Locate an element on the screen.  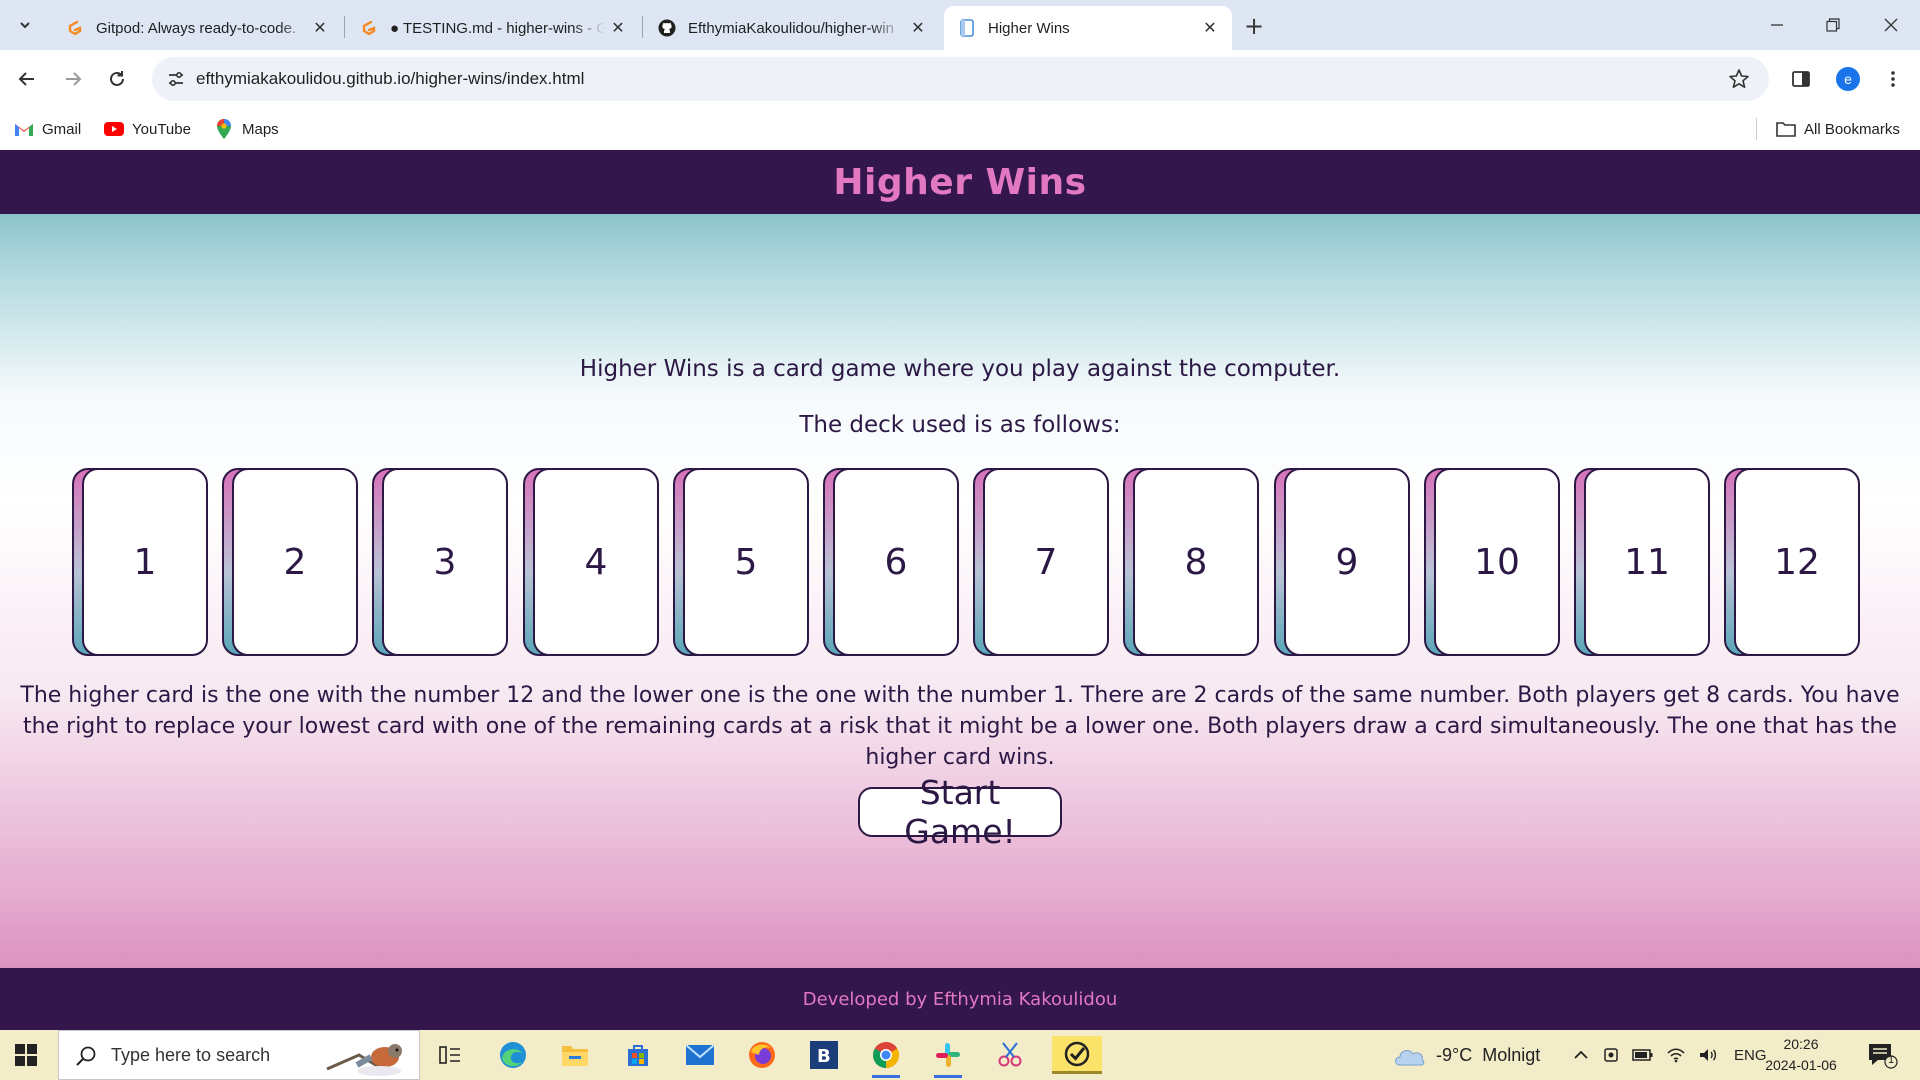
restore-icon is located at coordinates (1833, 25).